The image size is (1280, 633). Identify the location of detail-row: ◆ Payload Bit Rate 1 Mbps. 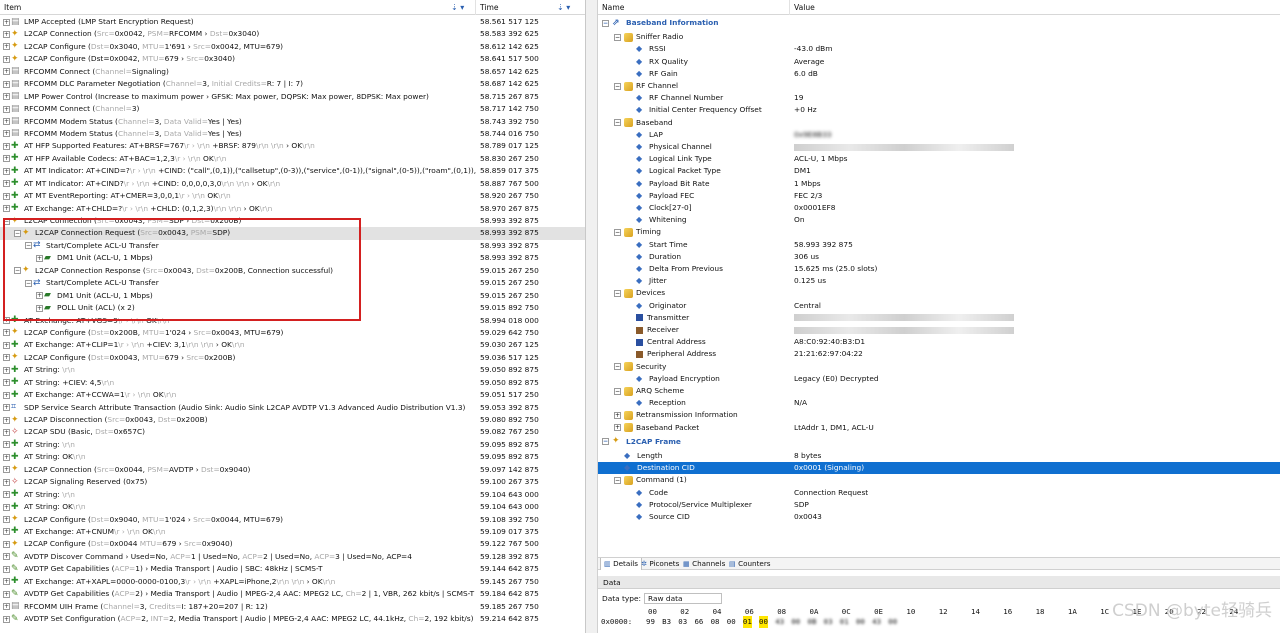
(939, 184).